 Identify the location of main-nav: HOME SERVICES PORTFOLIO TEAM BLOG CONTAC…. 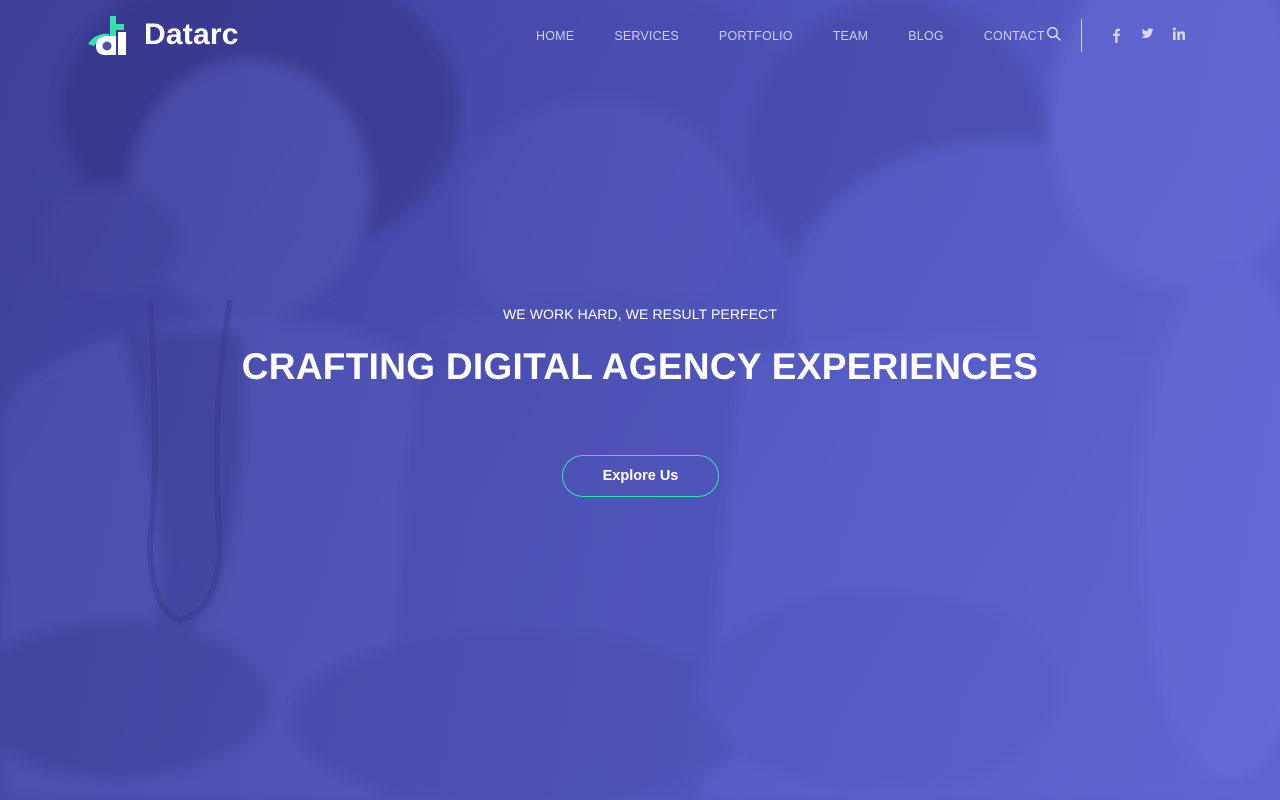
(790, 36).